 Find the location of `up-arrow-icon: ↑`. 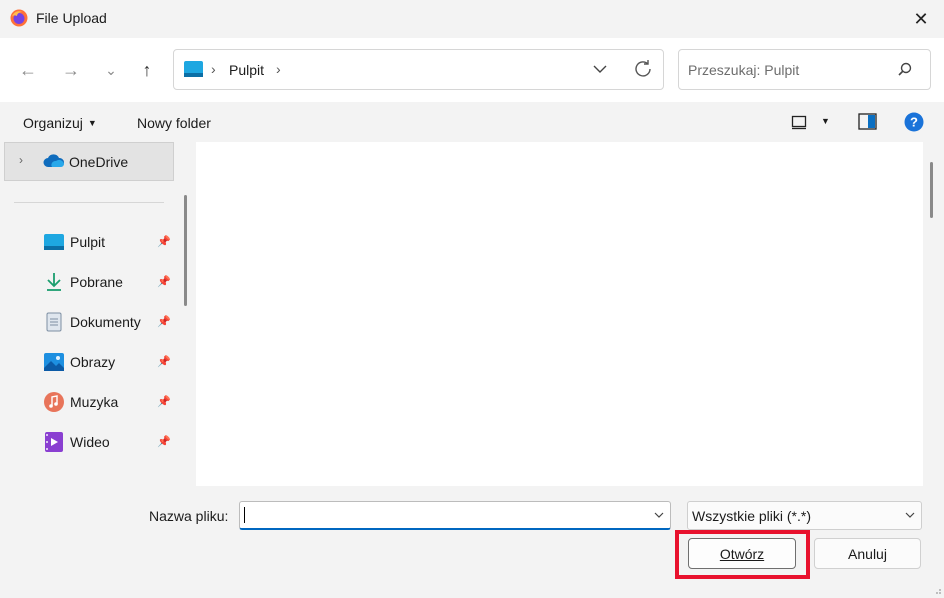

up-arrow-icon: ↑ is located at coordinates (147, 70).